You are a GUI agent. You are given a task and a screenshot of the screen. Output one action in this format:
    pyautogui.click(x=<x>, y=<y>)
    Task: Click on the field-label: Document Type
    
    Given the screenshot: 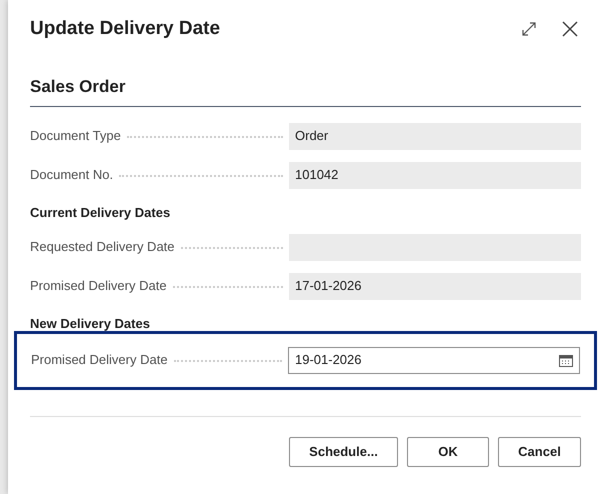 What is the action you would take?
    pyautogui.click(x=75, y=136)
    